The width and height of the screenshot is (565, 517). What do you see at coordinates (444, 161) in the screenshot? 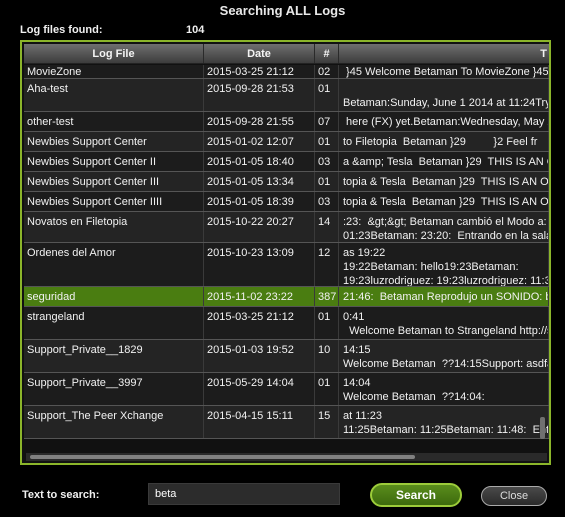
I see `cell-text: a &amp; Tesla Betaman }29 THIS IS AN OV` at bounding box center [444, 161].